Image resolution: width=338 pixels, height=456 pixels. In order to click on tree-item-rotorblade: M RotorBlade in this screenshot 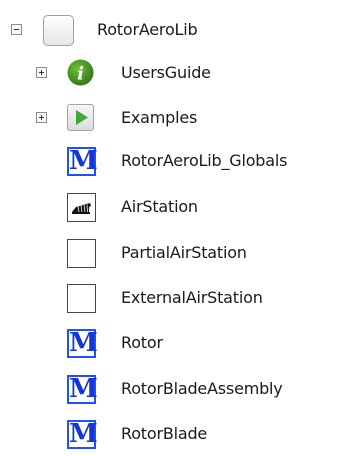, I will do `click(169, 434)`.